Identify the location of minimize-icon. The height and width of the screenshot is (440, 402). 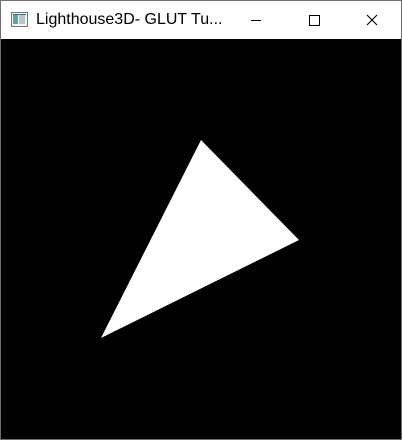
(256, 20).